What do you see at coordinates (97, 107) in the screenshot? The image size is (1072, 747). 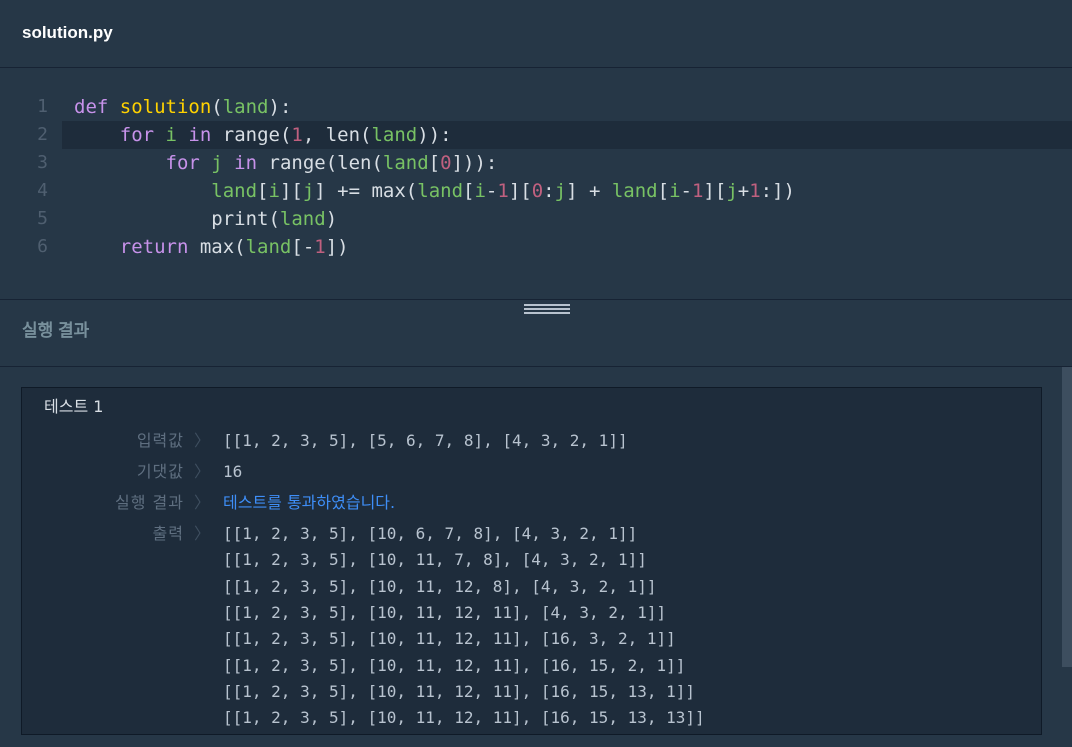 I see `code-token: def` at bounding box center [97, 107].